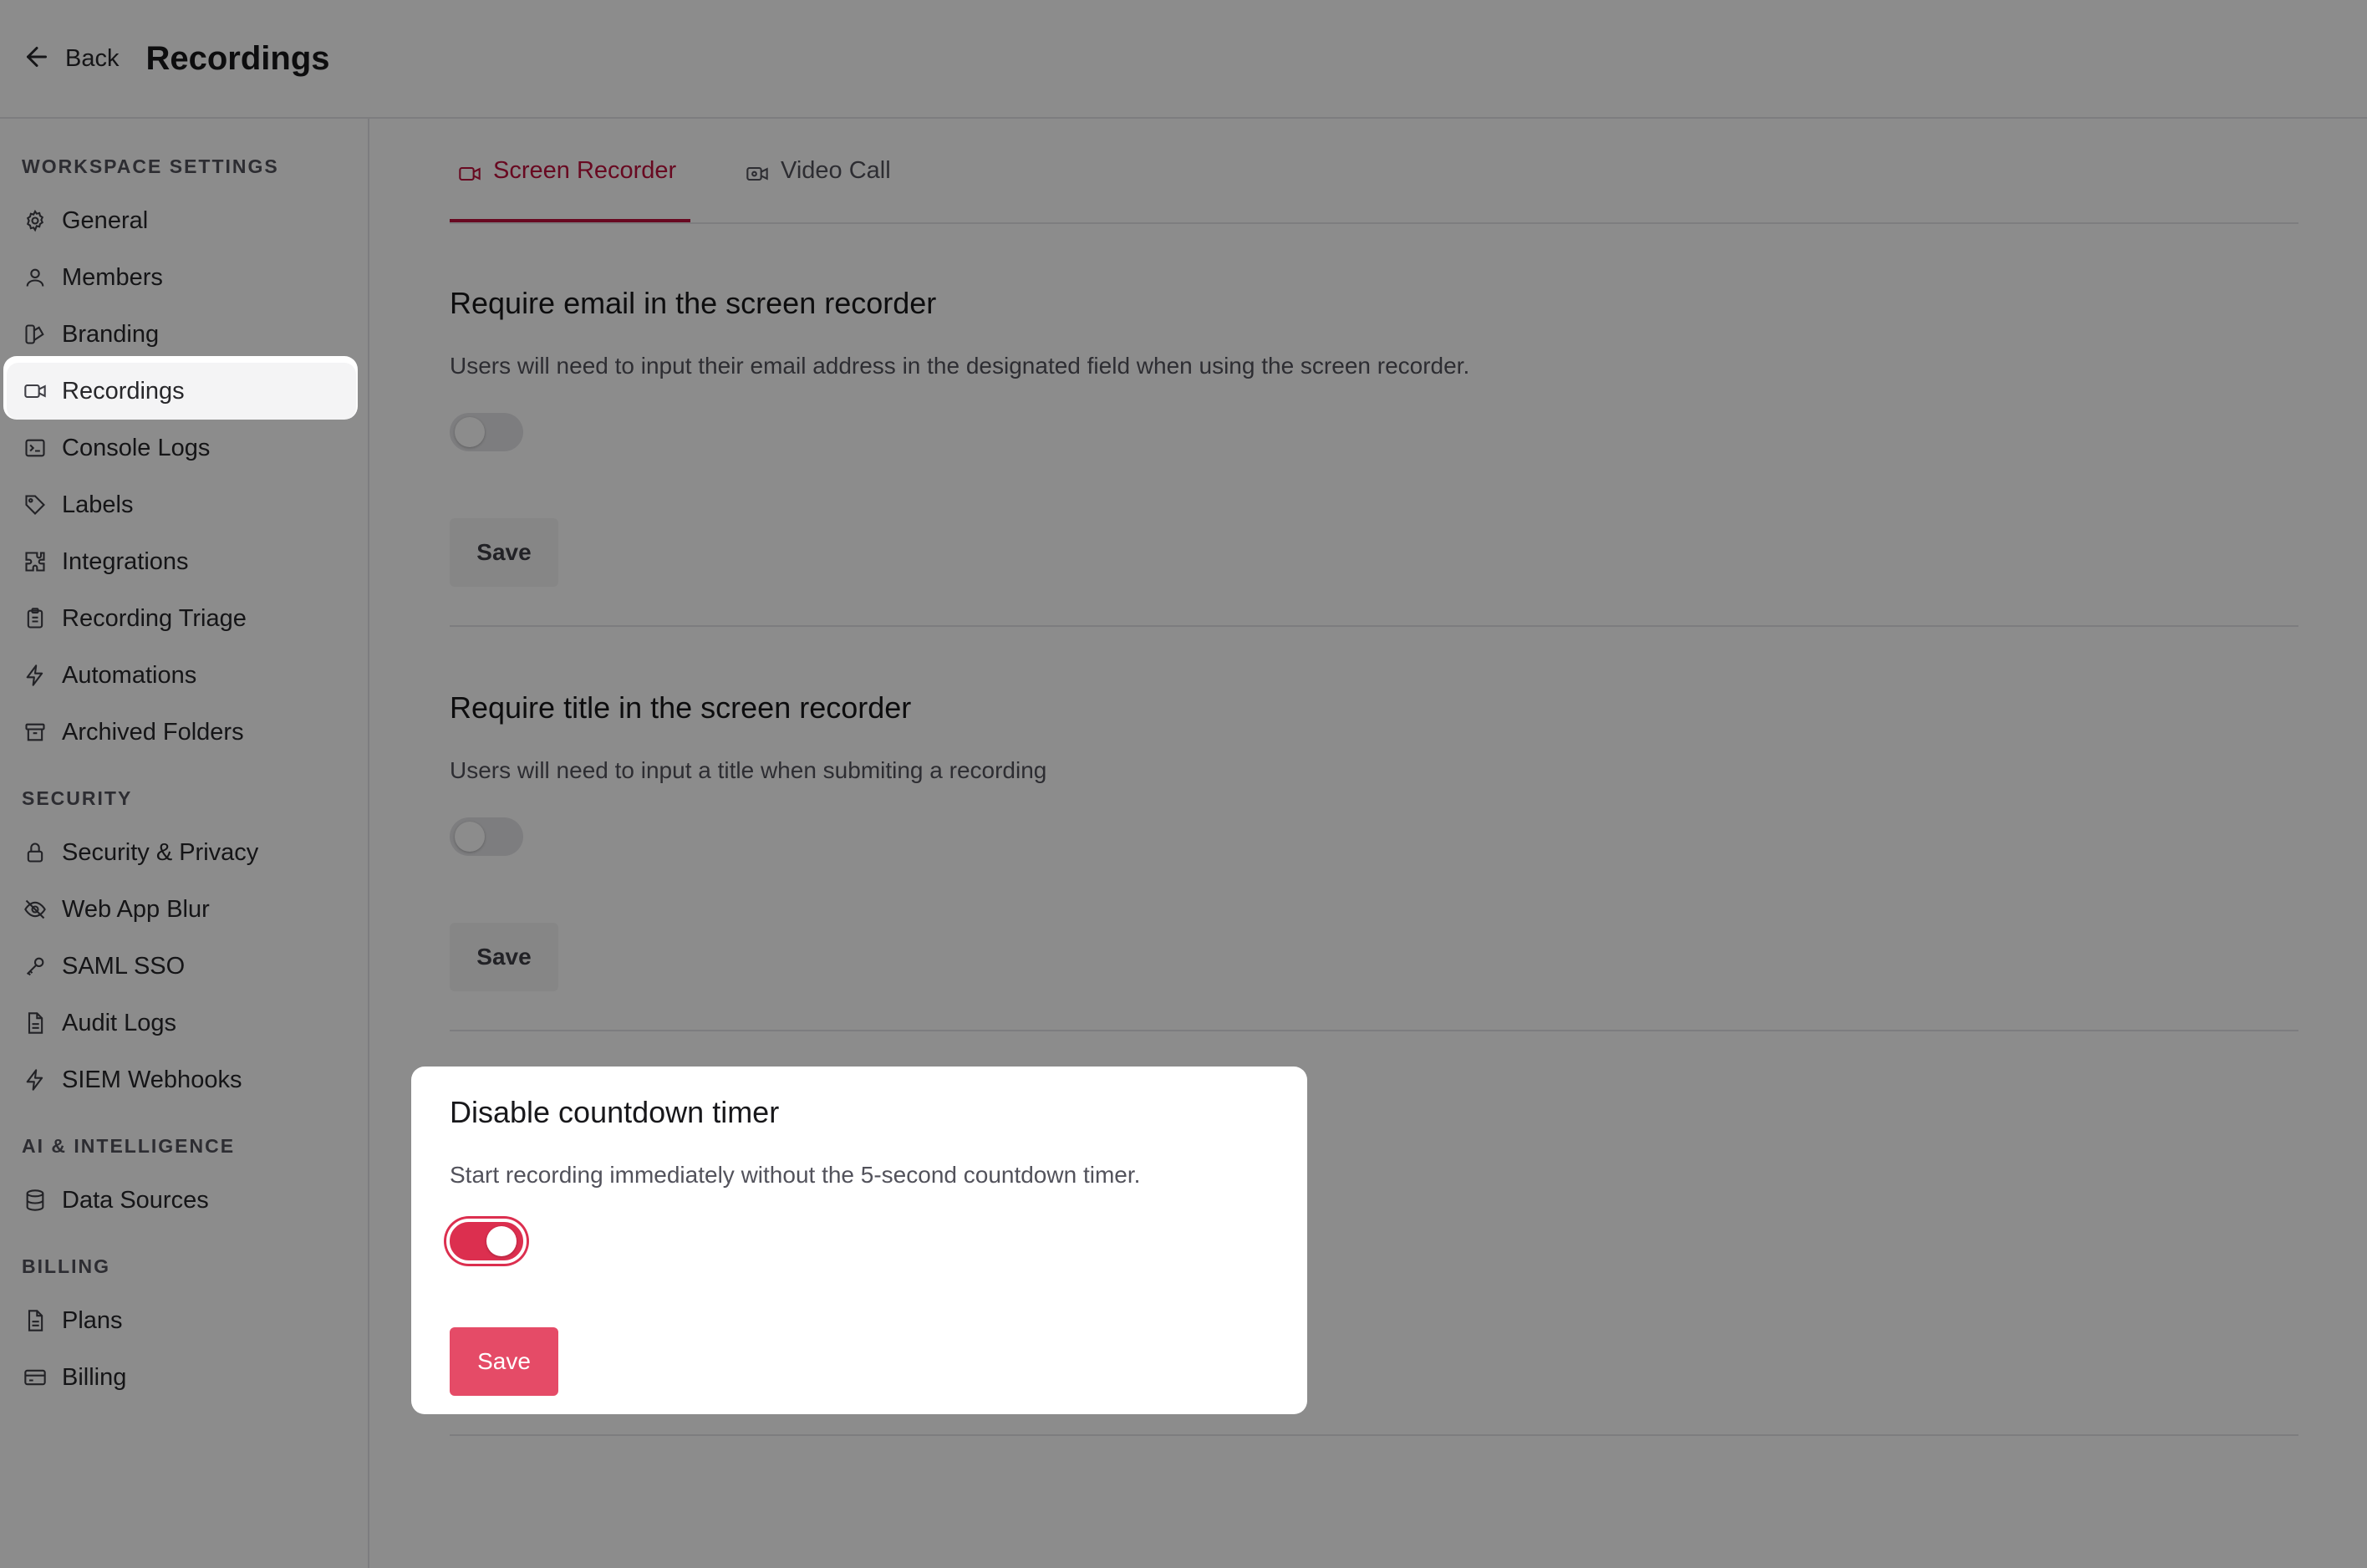  I want to click on section-title-billing: BILLING, so click(66, 1266).